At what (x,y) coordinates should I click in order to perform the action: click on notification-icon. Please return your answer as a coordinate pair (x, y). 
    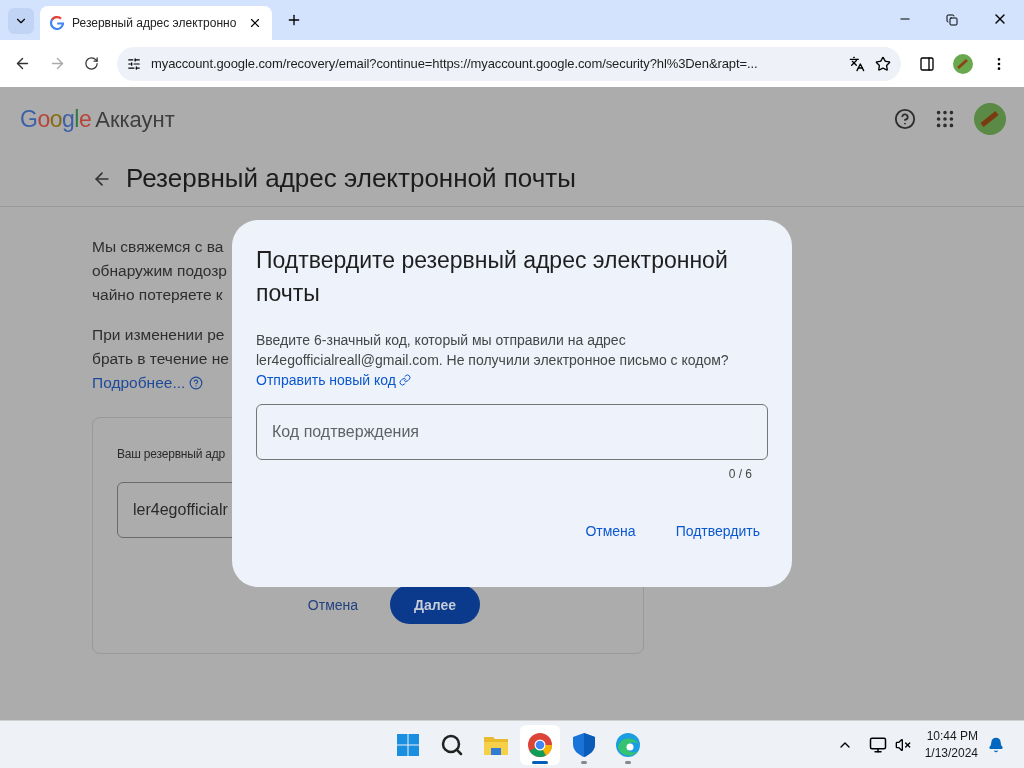
    Looking at the image, I should click on (996, 744).